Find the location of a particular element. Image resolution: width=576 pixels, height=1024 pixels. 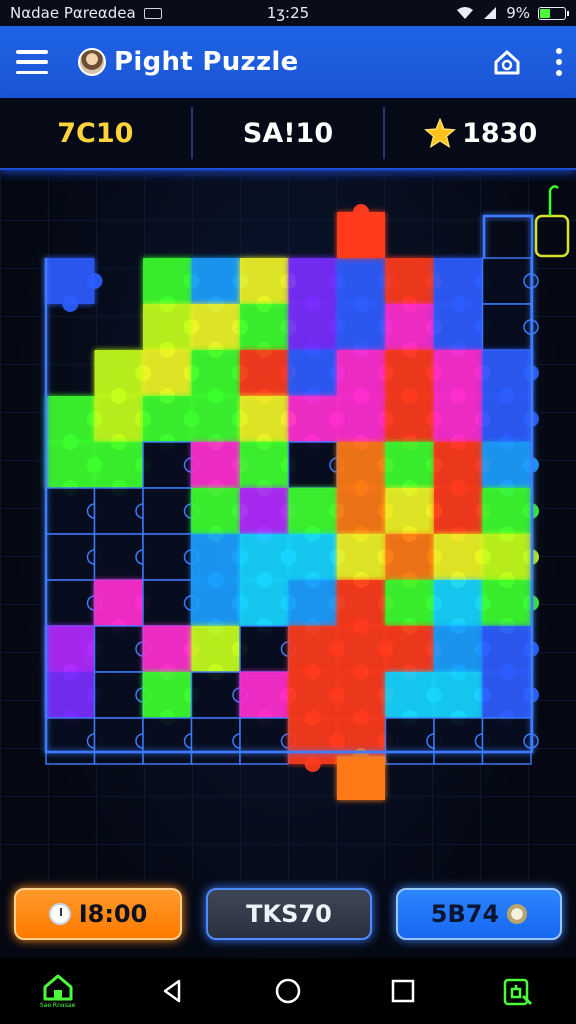

menu-icon is located at coordinates (32, 62).